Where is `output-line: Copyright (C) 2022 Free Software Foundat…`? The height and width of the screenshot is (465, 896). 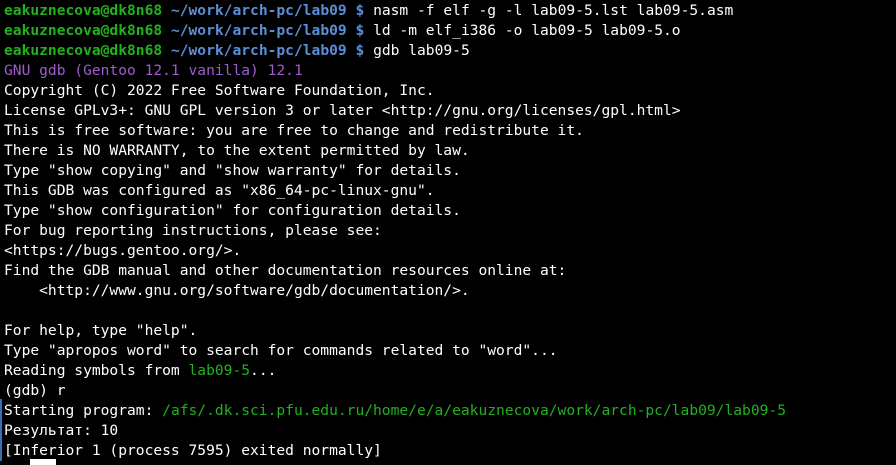 output-line: Copyright (C) 2022 Free Software Foundat… is located at coordinates (219, 90).